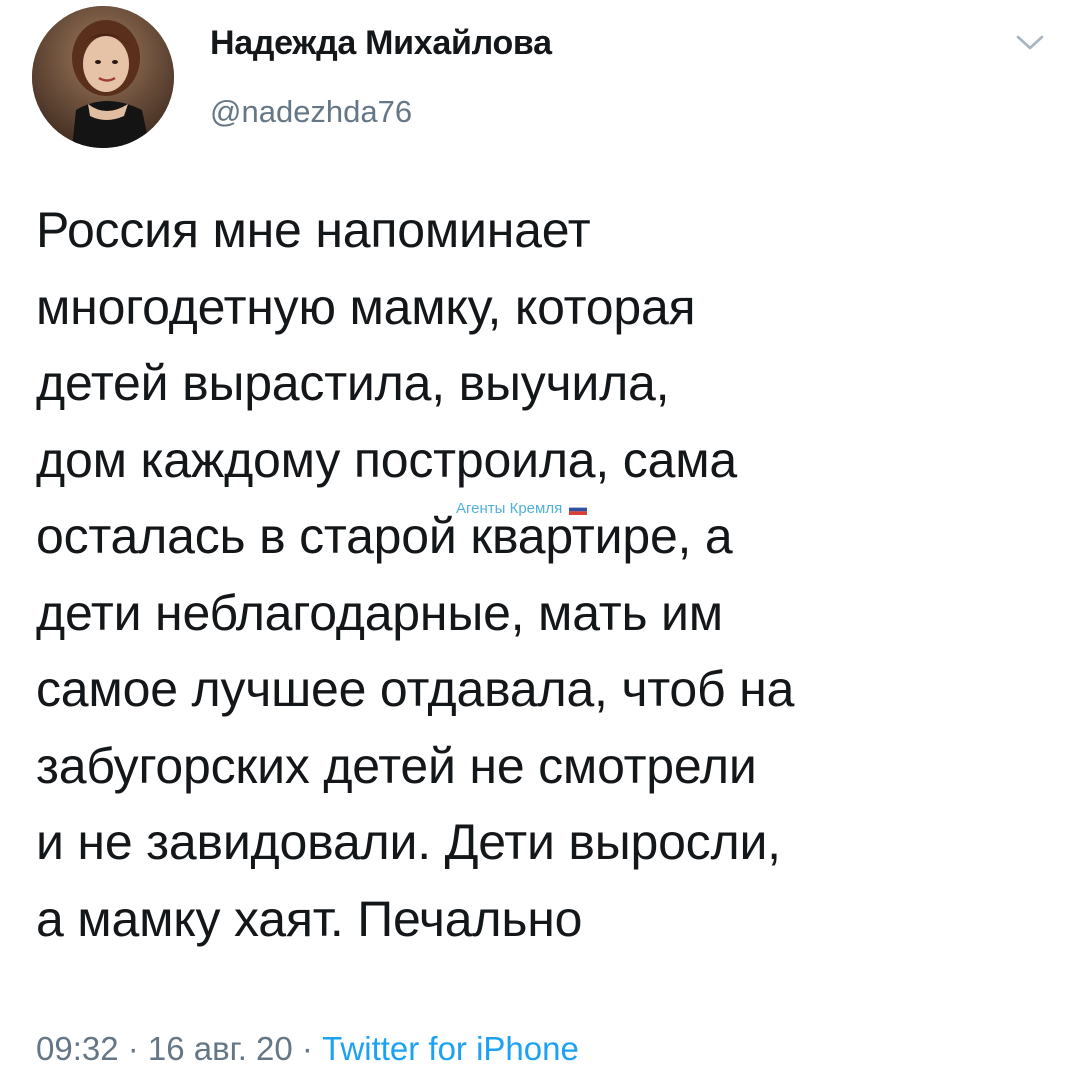 Image resolution: width=1075 pixels, height=1080 pixels. I want to click on tweet-source-link: Twitter for iPhone, so click(450, 1048).